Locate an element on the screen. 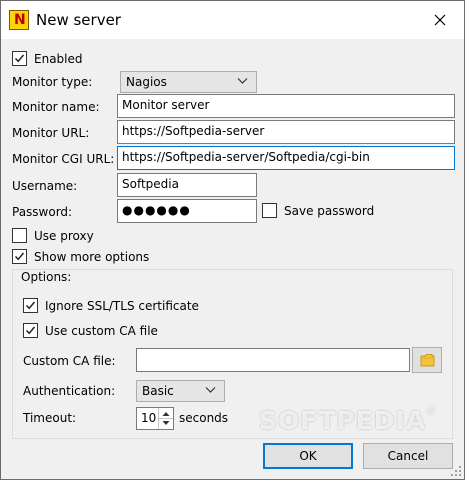 Image resolution: width=465 pixels, height=480 pixels. cancel-button: Cancel is located at coordinates (408, 456).